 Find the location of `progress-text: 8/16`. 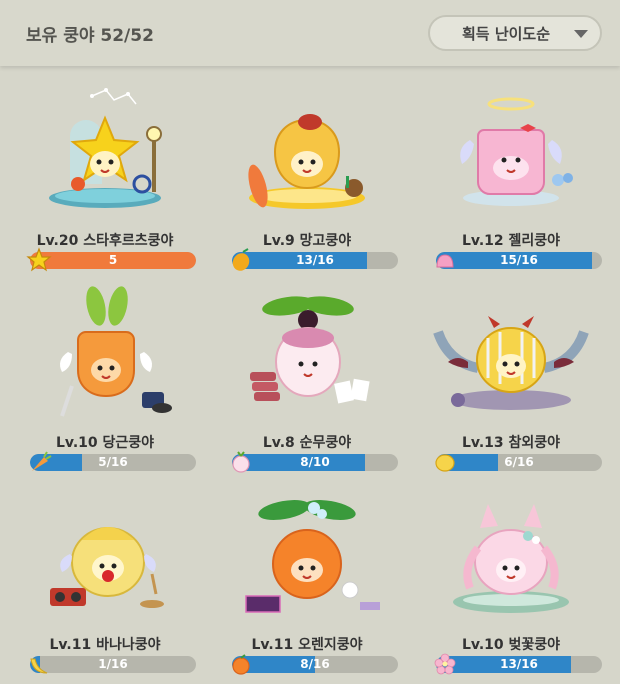

progress-text: 8/16 is located at coordinates (315, 664).